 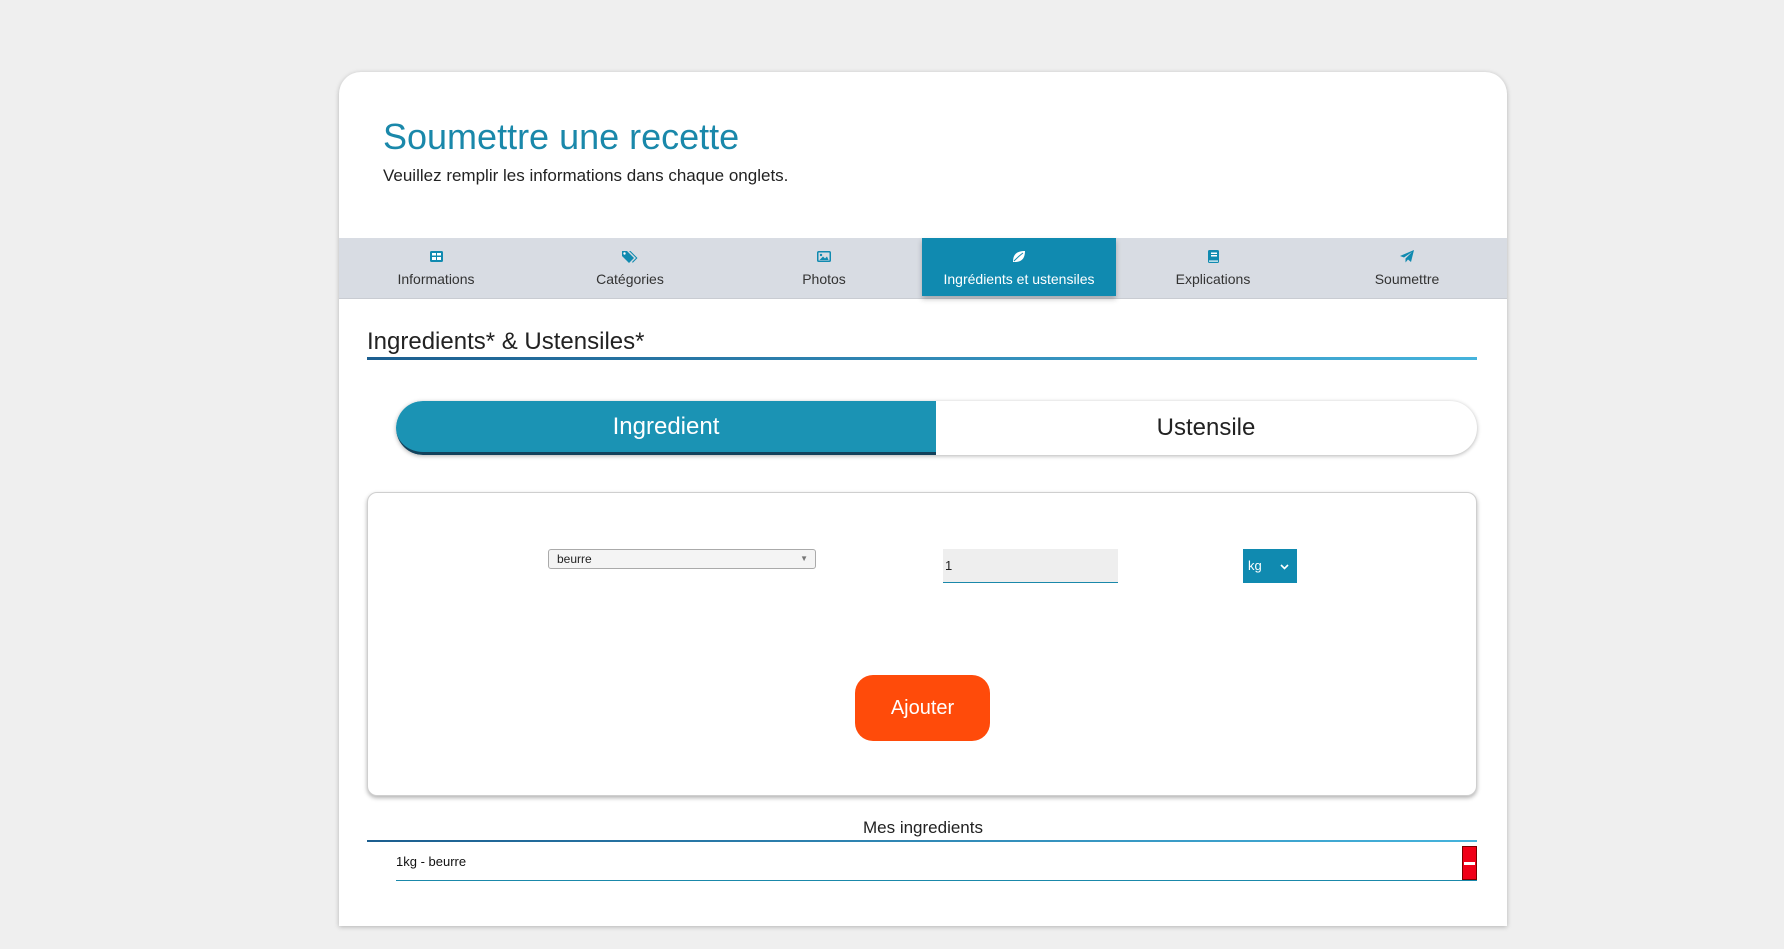 What do you see at coordinates (1030, 566) in the screenshot?
I see `quantity-input` at bounding box center [1030, 566].